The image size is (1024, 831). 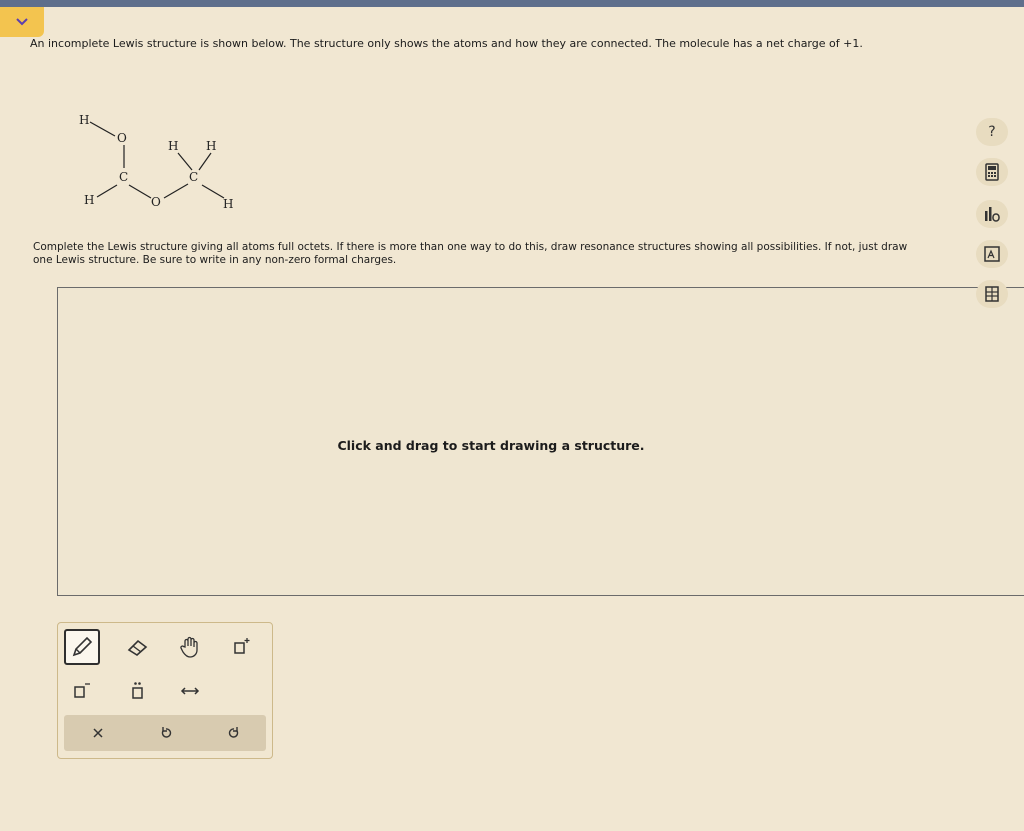 I want to click on collapse-tab, so click(x=22, y=22).